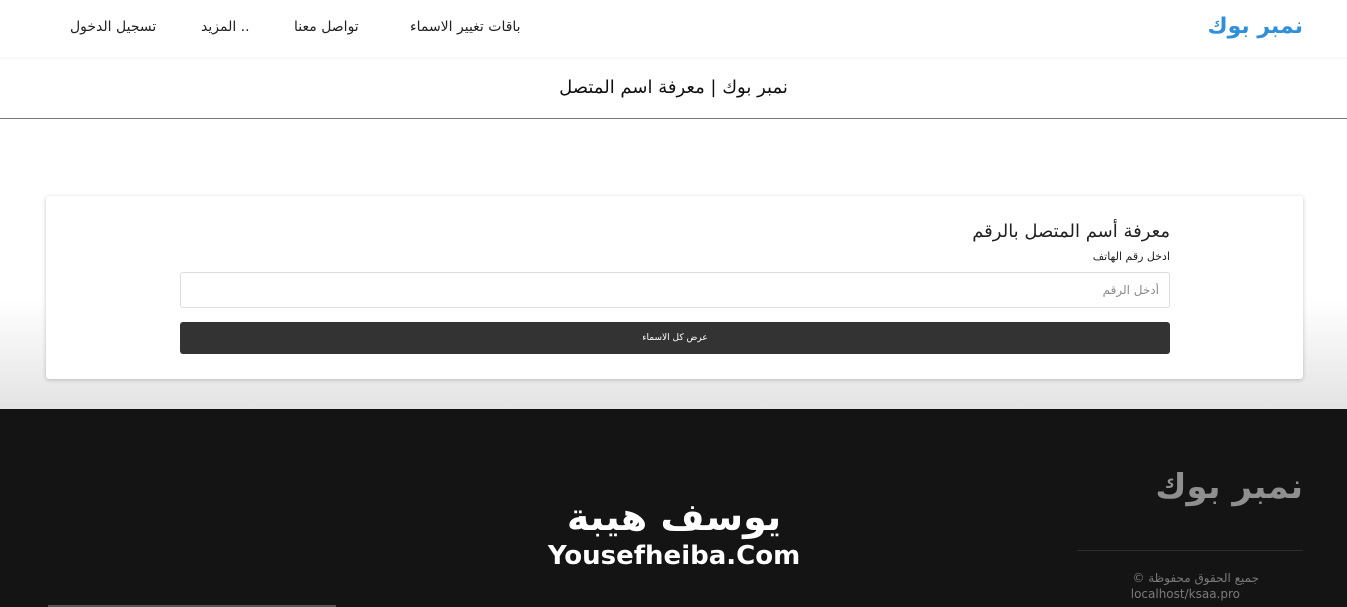 The image size is (1347, 607). Describe the element at coordinates (1131, 256) in the screenshot. I see `phone-field-label: ادخل رقم الهاتف` at that location.